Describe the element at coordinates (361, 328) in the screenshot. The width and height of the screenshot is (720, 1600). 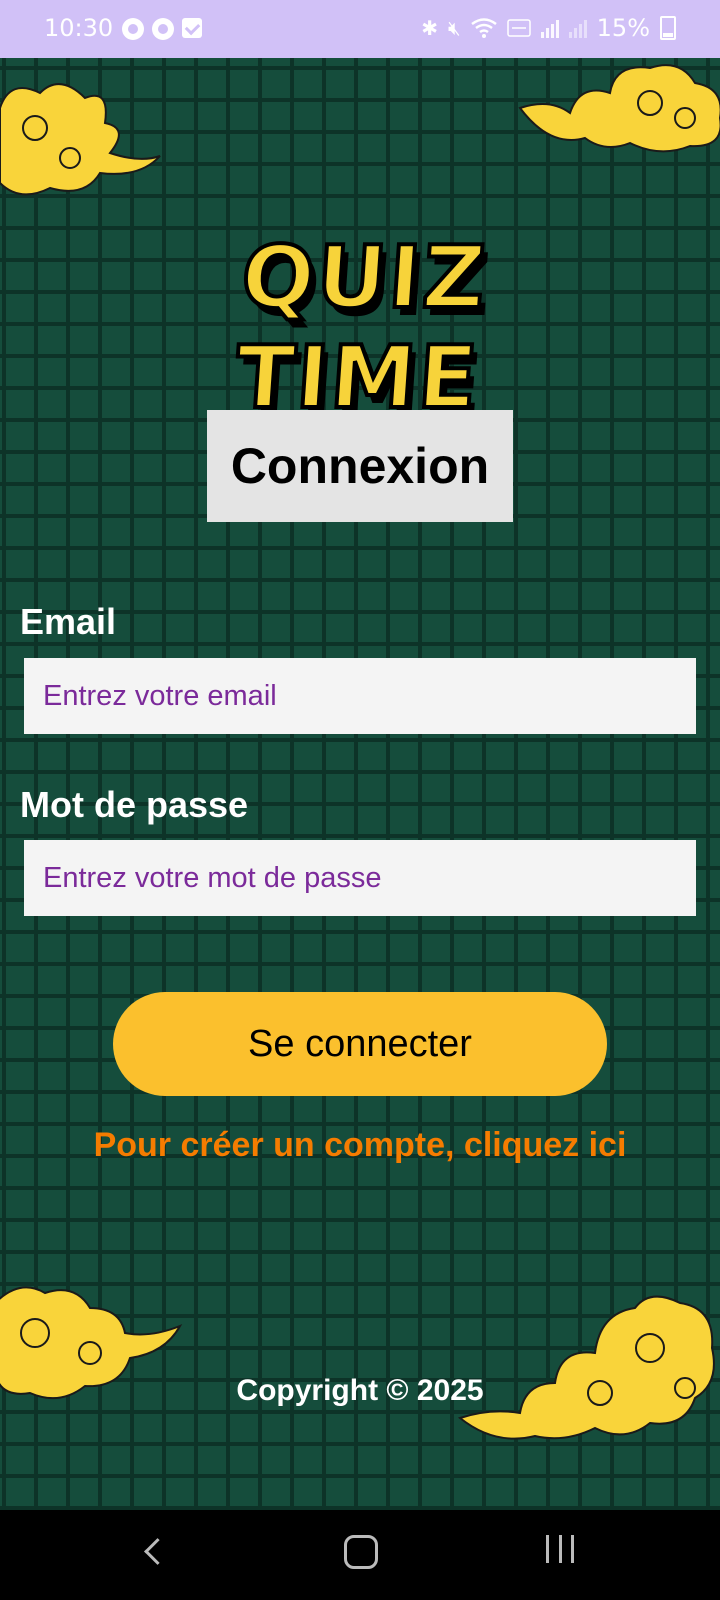
I see `app-logo: QUIZ TIME` at that location.